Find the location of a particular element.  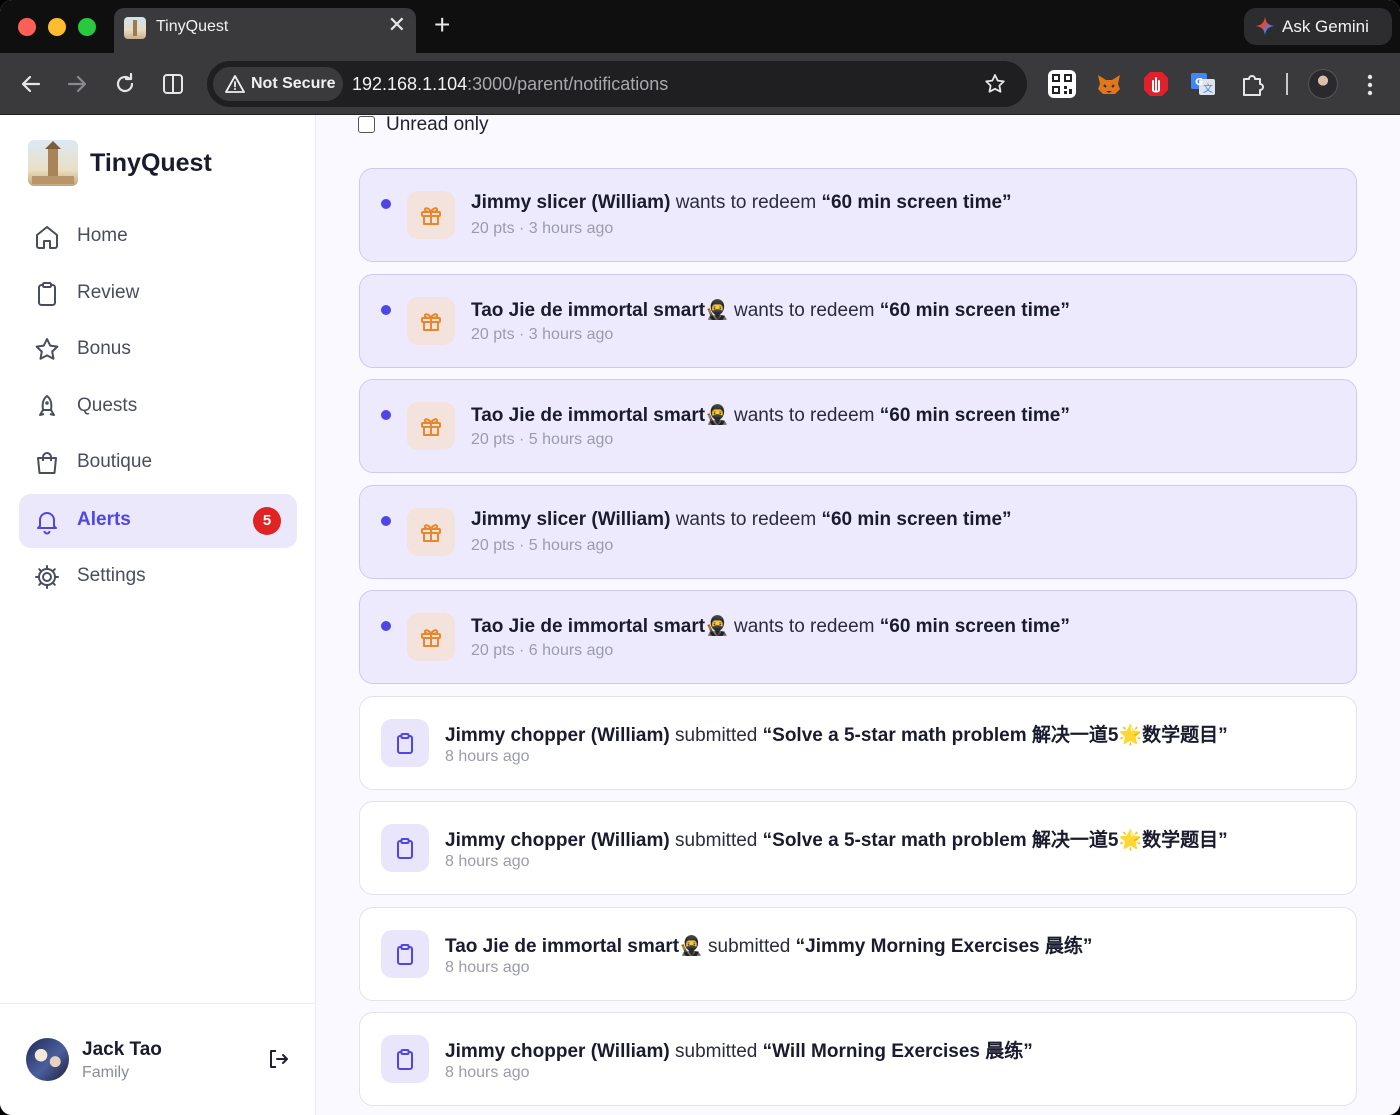

notification-target: “60 min screen time” is located at coordinates (974, 415).